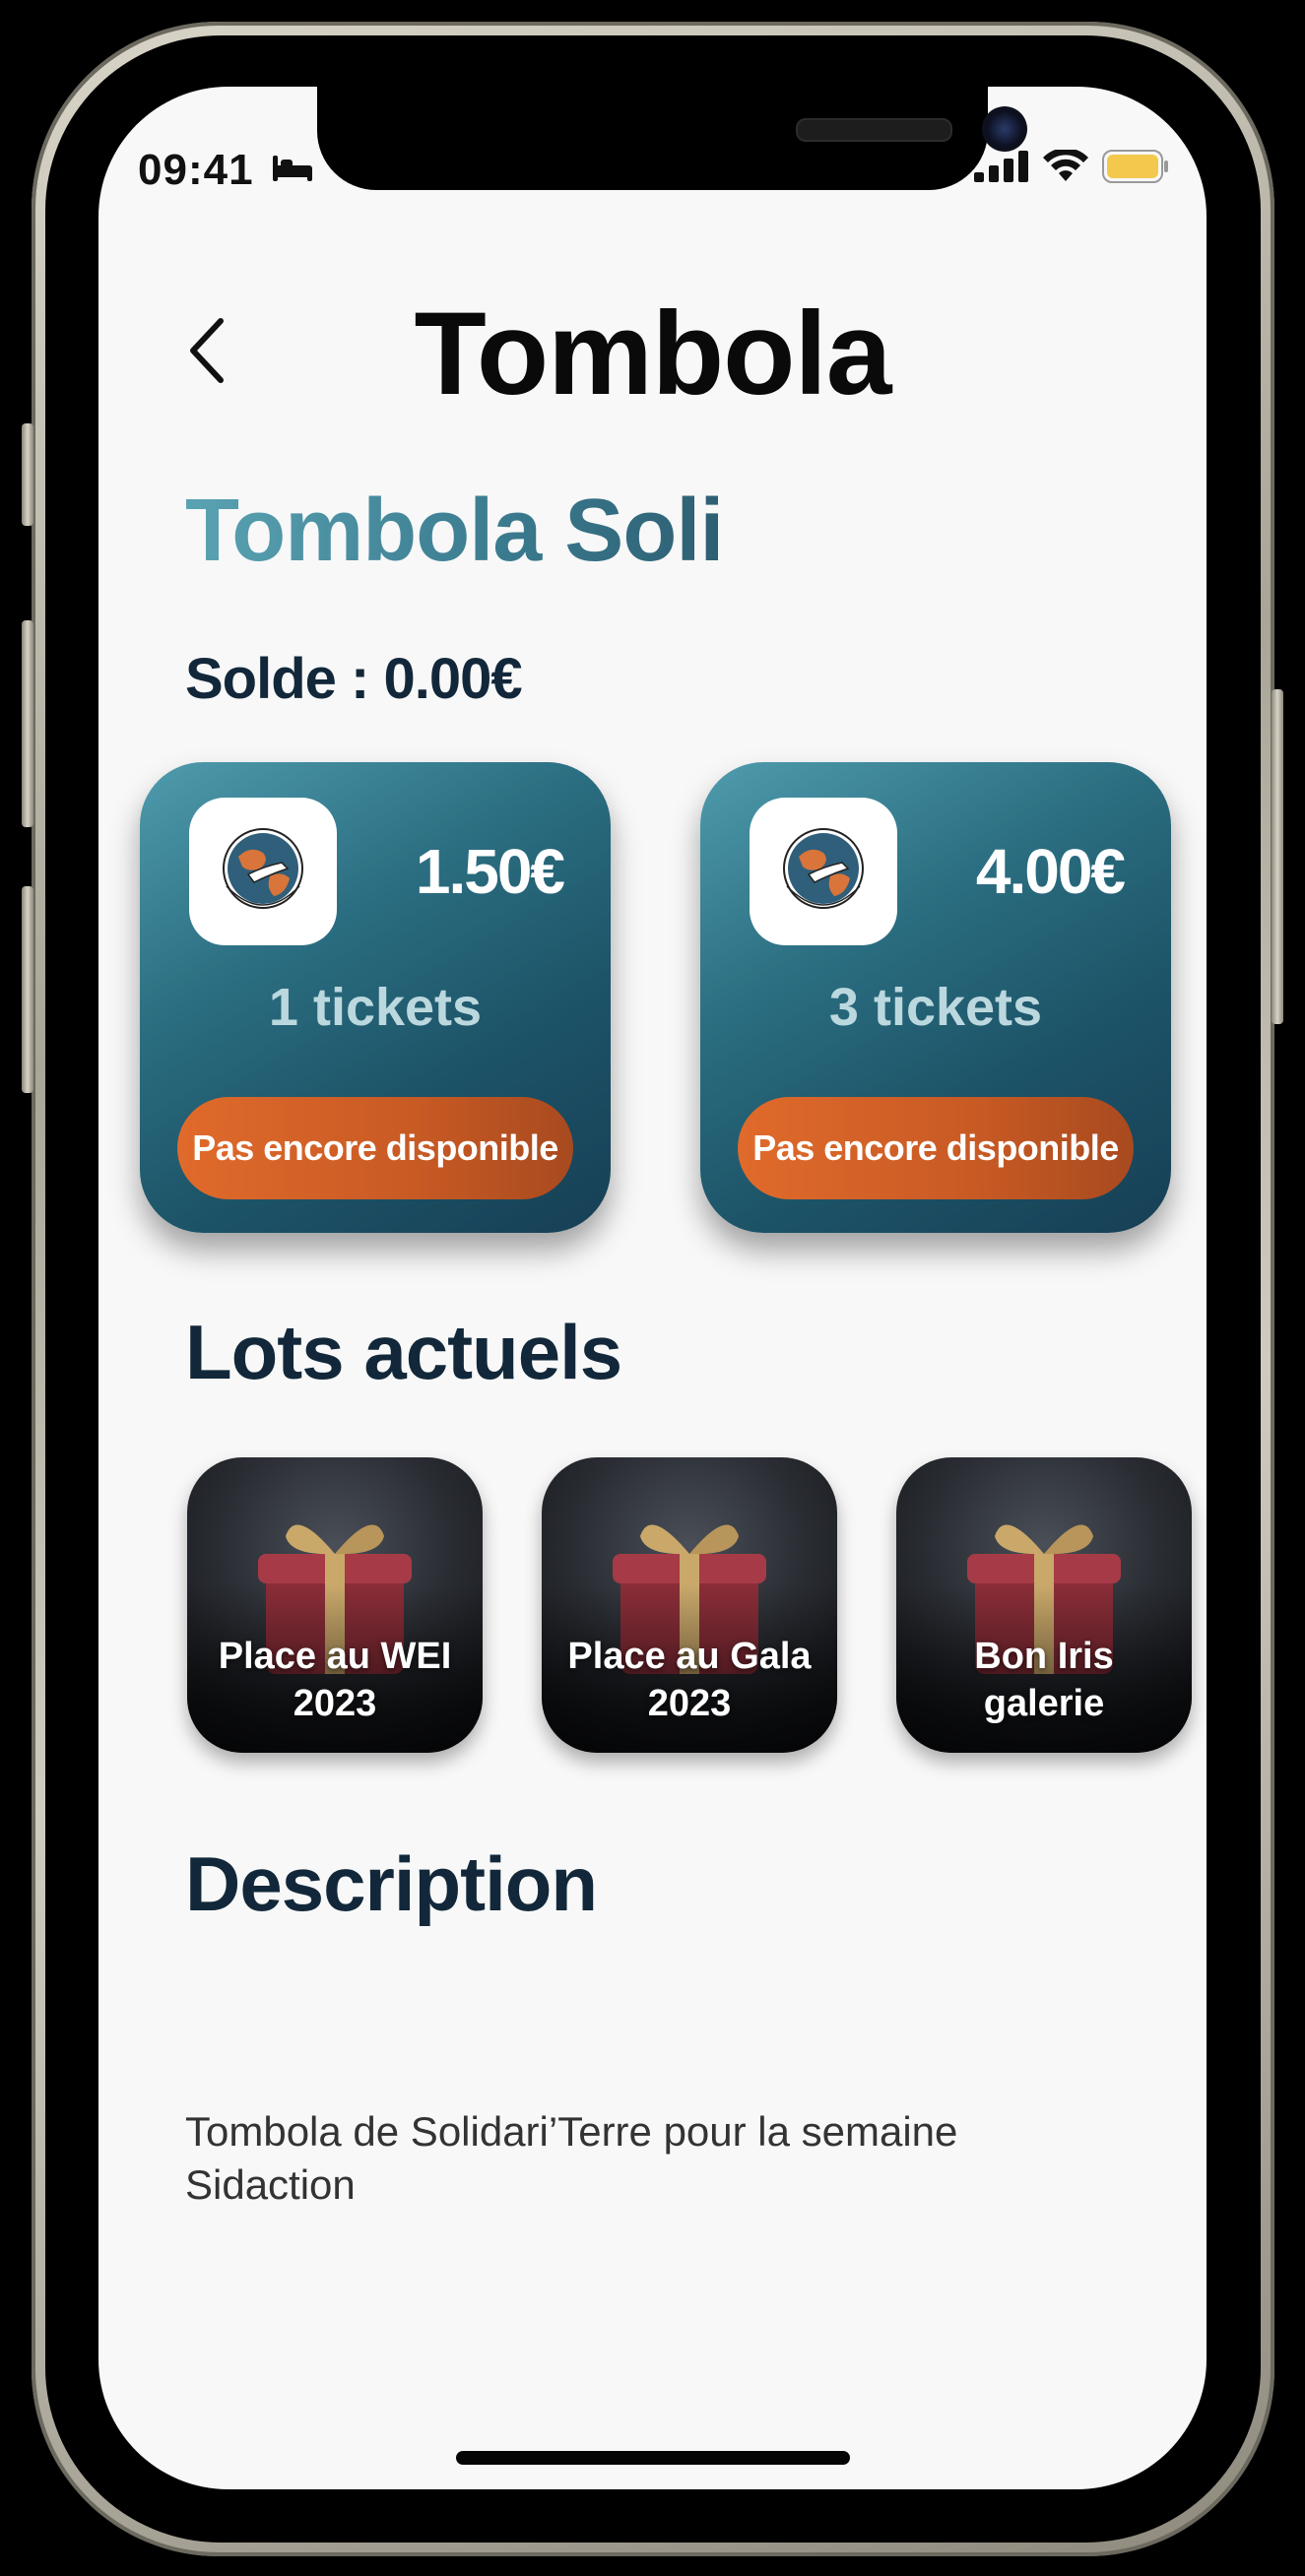  Describe the element at coordinates (375, 1007) in the screenshot. I see `ticket-count: 1 tickets` at that location.